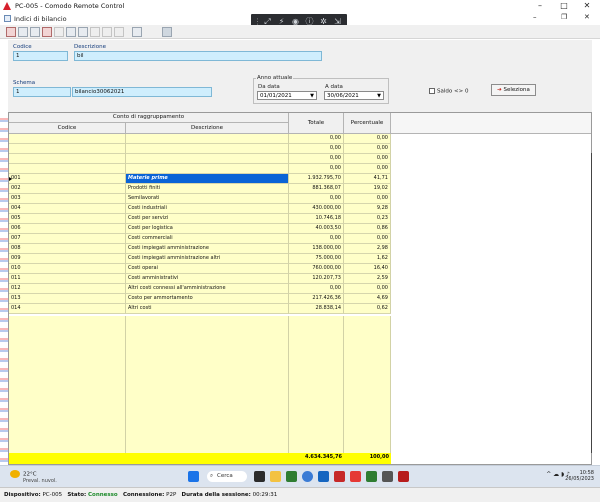 This screenshot has width=600, height=502. I want to click on table-cell-totale: 75.000,00, so click(316, 259).